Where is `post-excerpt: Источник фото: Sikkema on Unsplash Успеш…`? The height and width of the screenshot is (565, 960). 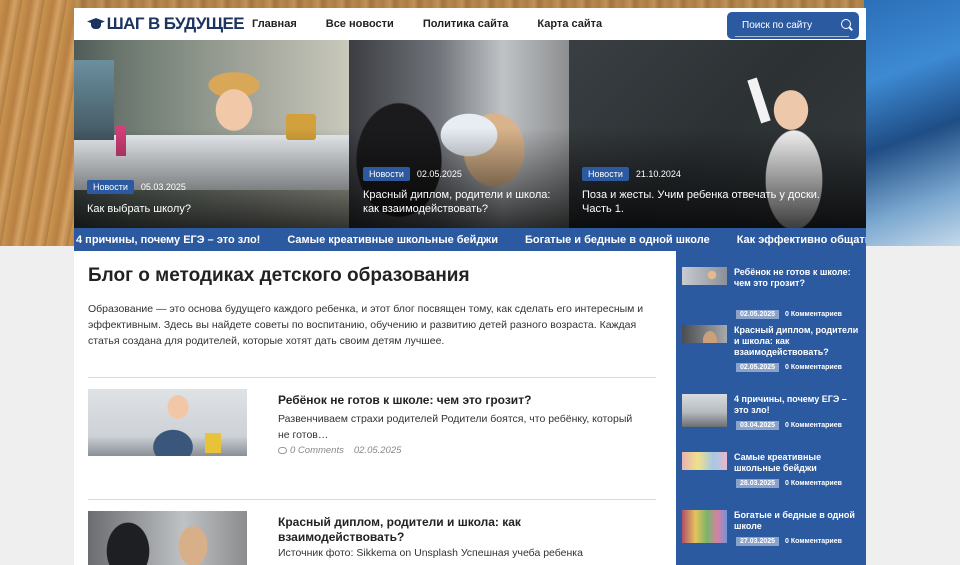
post-excerpt: Источник фото: Sikkema on Unsplash Успеш… is located at coordinates (430, 553).